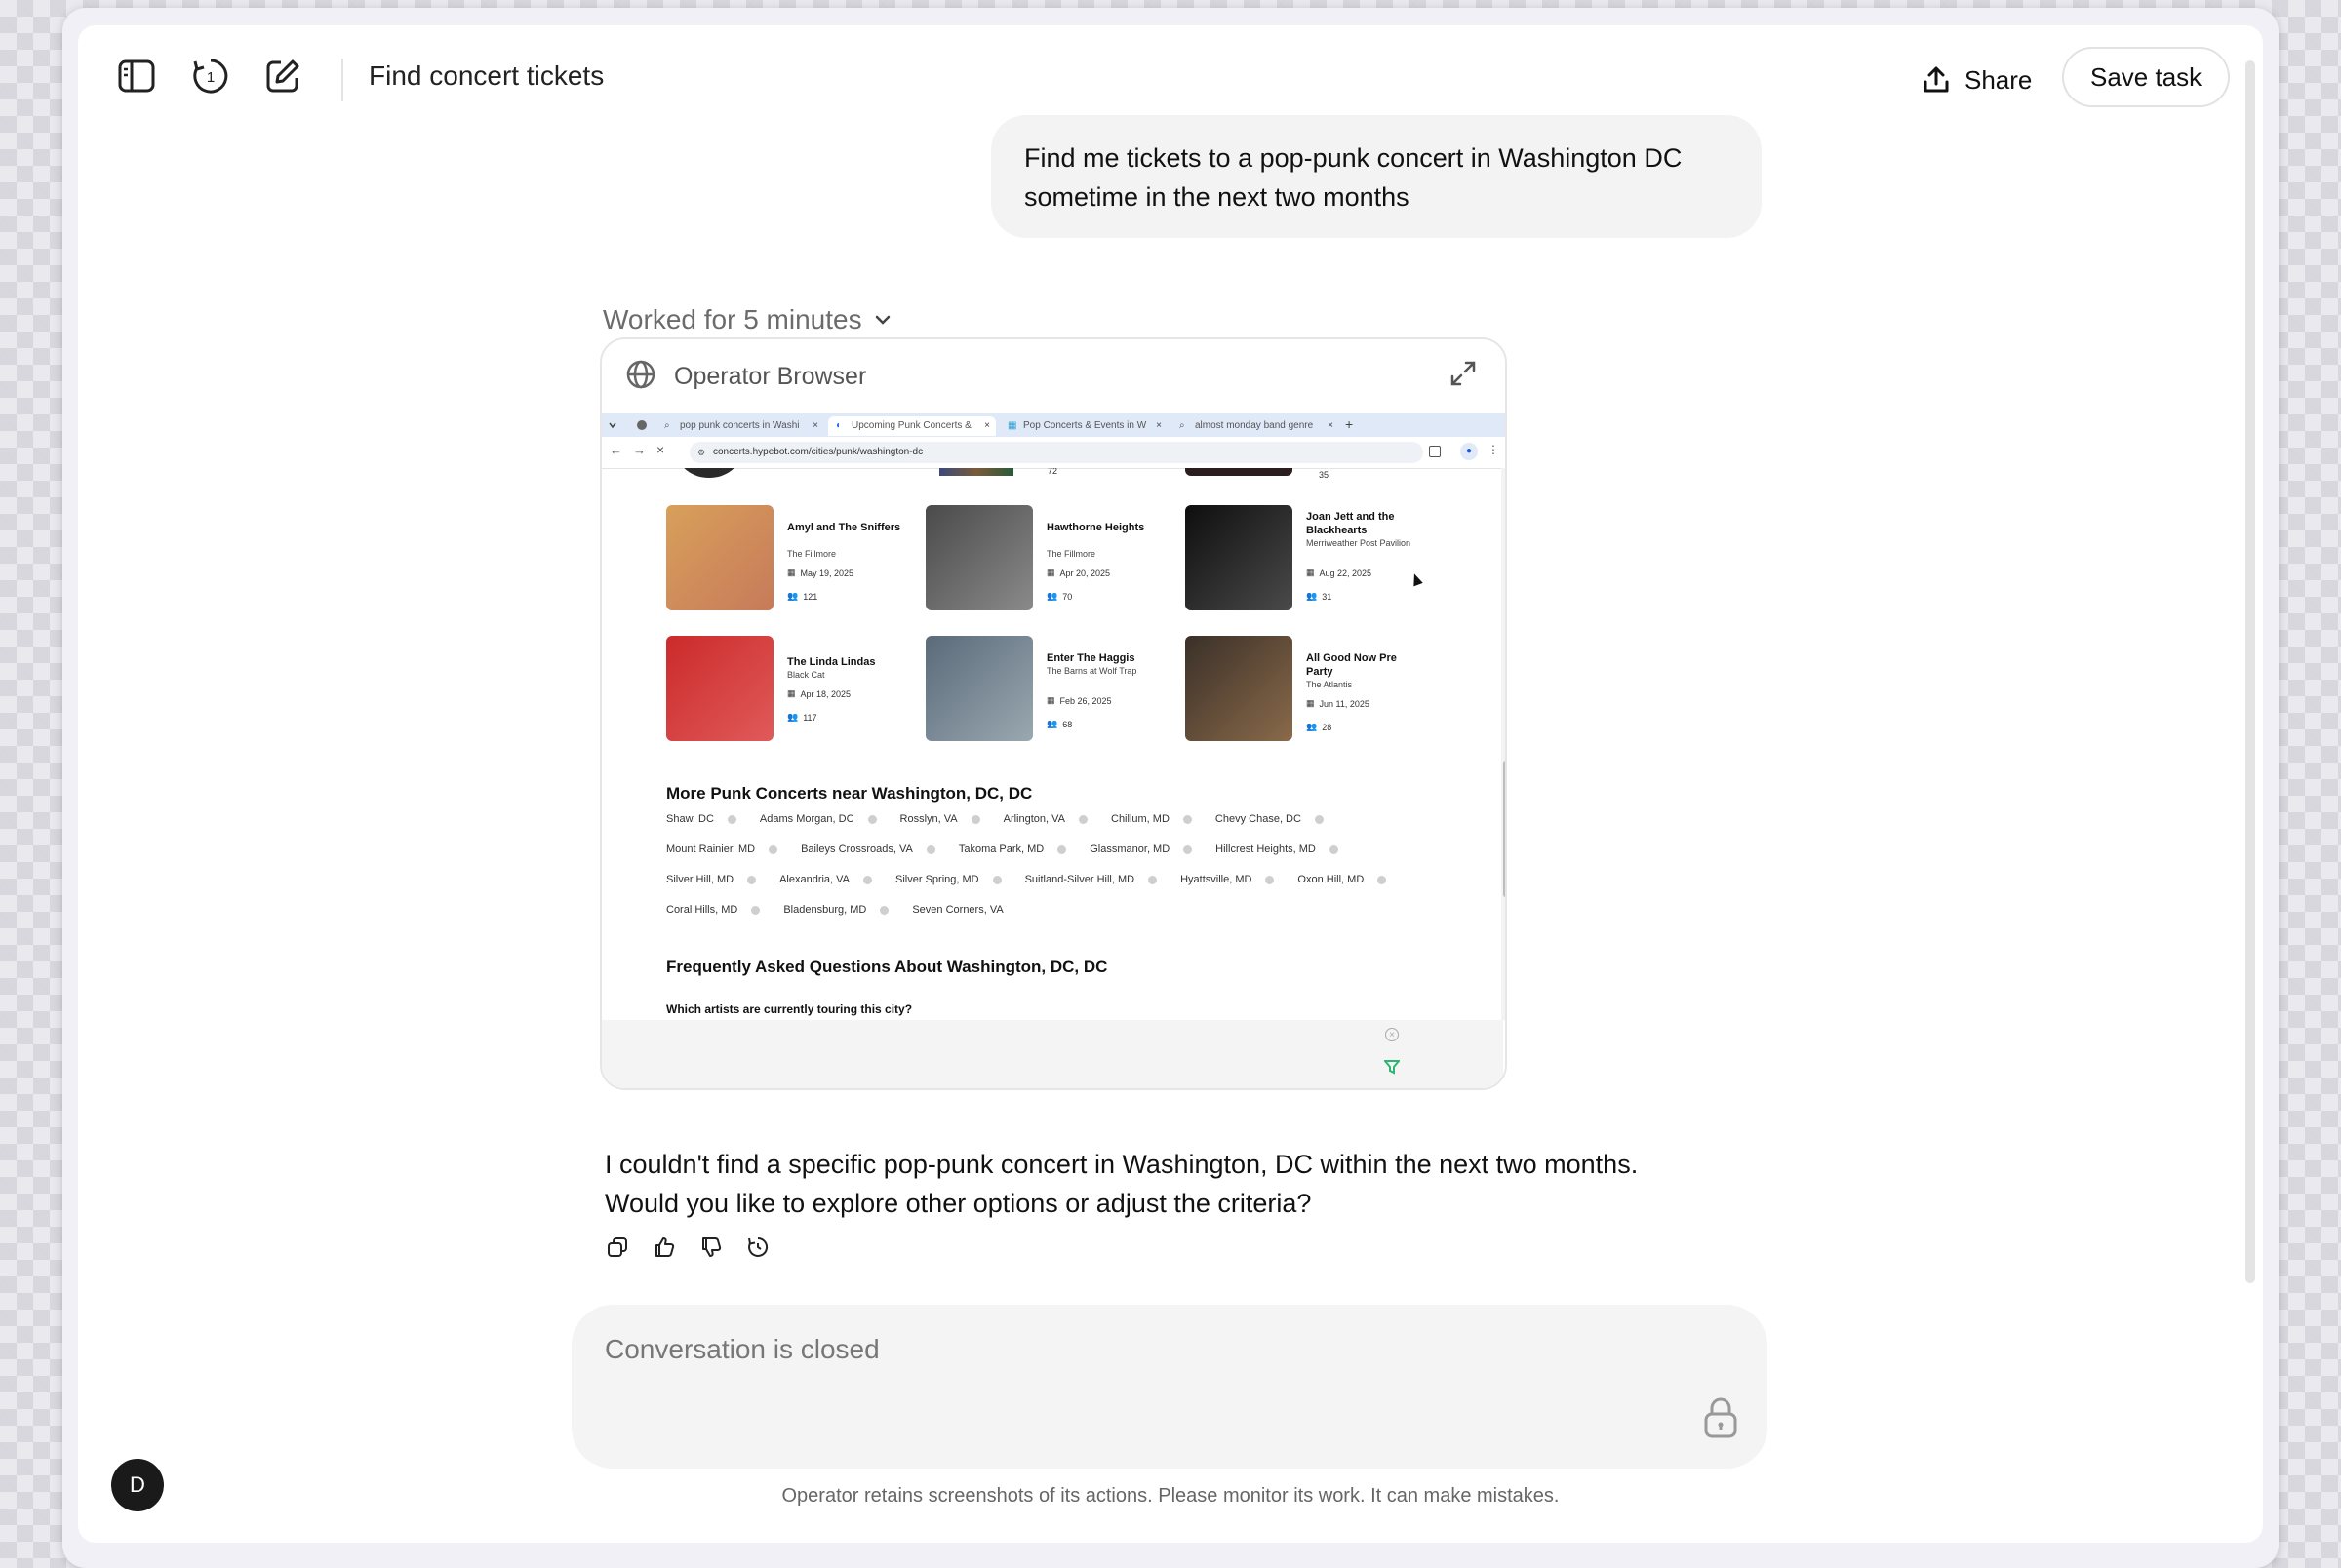 The image size is (2341, 1568). Describe the element at coordinates (1265, 849) in the screenshot. I see `location-link: Hillcrest Heights, MD` at that location.